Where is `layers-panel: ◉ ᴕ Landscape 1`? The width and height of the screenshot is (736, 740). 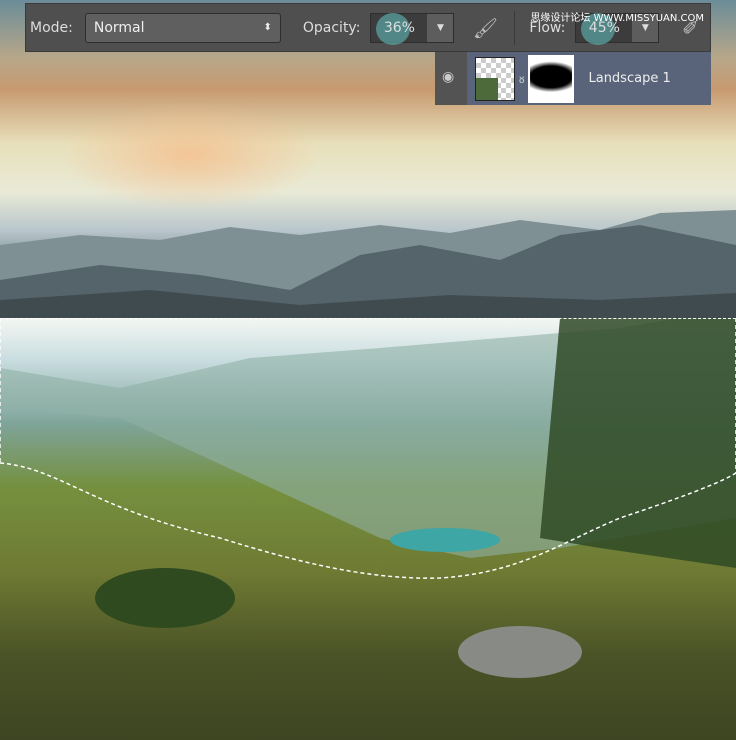
layers-panel: ◉ ᴕ Landscape 1 is located at coordinates (573, 78).